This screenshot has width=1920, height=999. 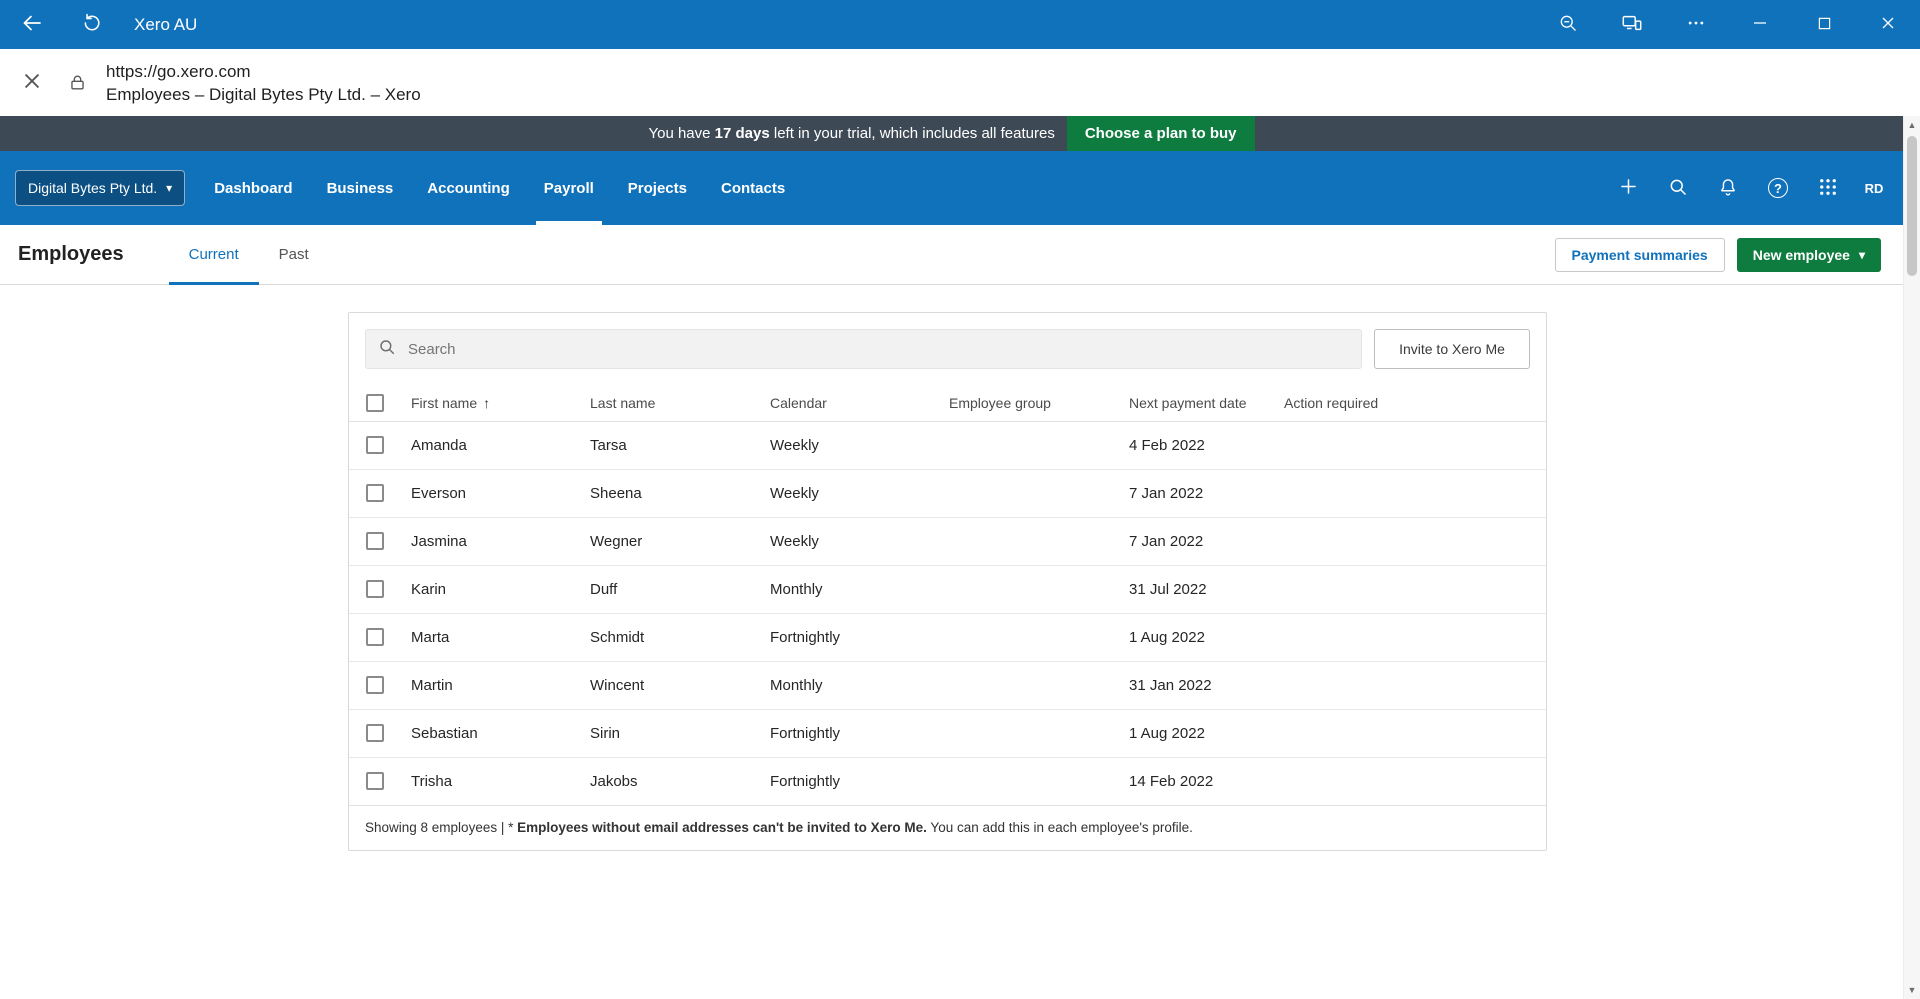 What do you see at coordinates (947, 637) in the screenshot?
I see `table-row: Marta Schmidt Fortnightly 1 Aug 2022` at bounding box center [947, 637].